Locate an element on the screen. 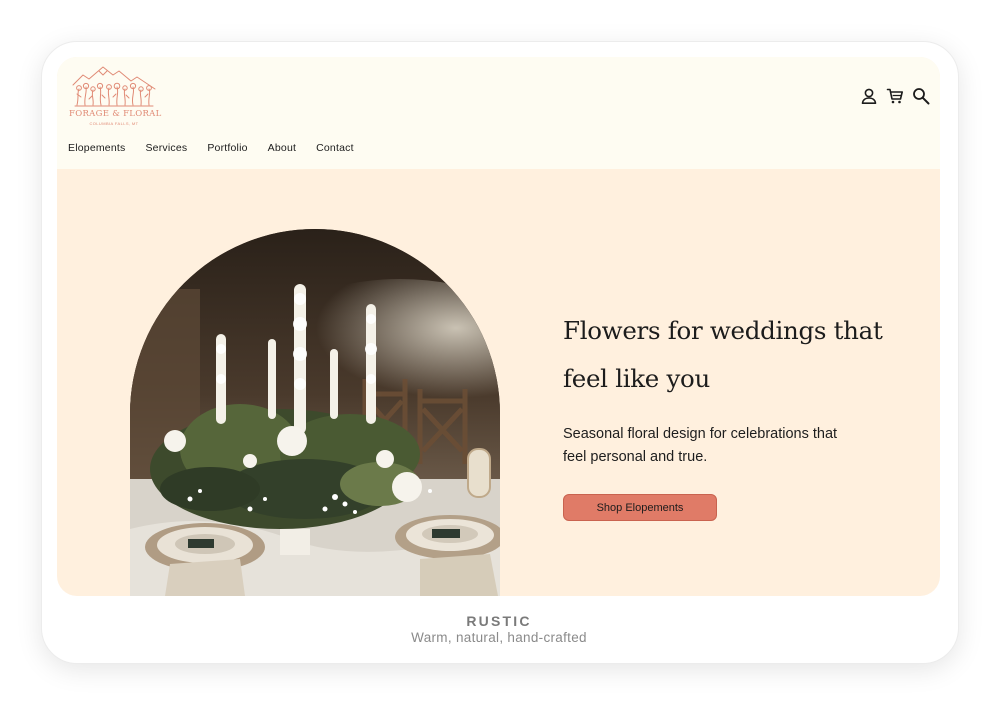 Image resolution: width=998 pixels, height=704 pixels. shop-elopements-button: Shop Elopements is located at coordinates (640, 507).